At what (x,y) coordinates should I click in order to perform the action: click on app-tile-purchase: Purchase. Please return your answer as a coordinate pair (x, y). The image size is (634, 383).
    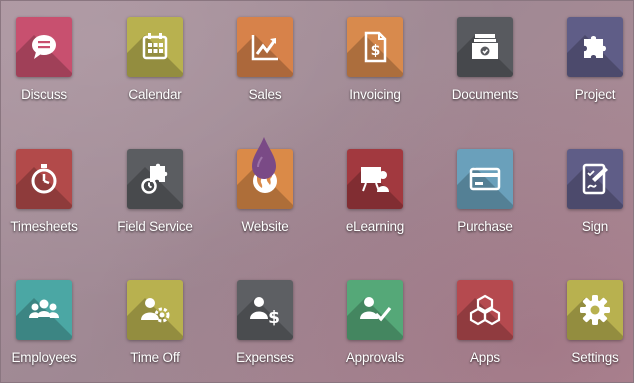
    Looking at the image, I should click on (485, 197).